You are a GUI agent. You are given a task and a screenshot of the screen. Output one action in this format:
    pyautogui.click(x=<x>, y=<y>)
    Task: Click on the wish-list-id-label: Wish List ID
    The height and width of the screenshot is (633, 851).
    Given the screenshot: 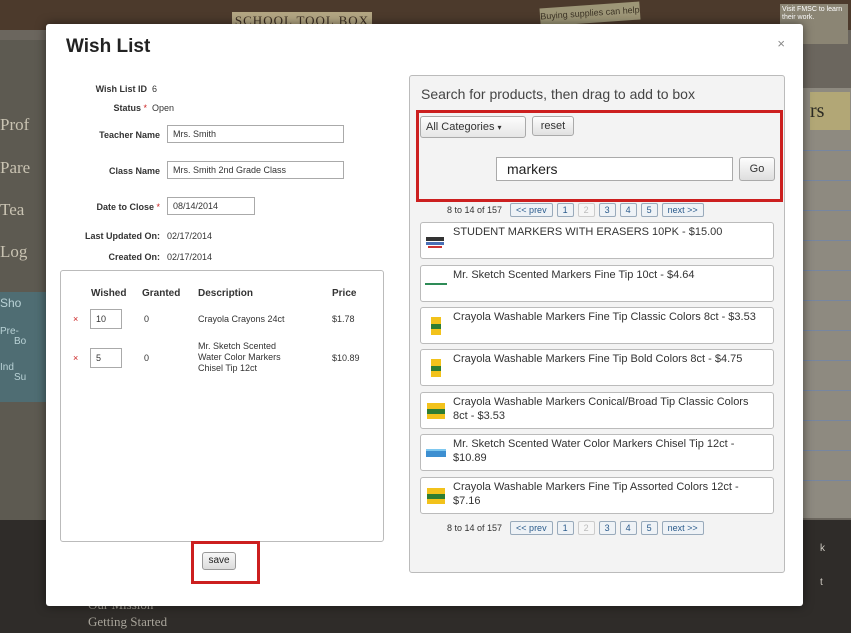 What is the action you would take?
    pyautogui.click(x=121, y=89)
    